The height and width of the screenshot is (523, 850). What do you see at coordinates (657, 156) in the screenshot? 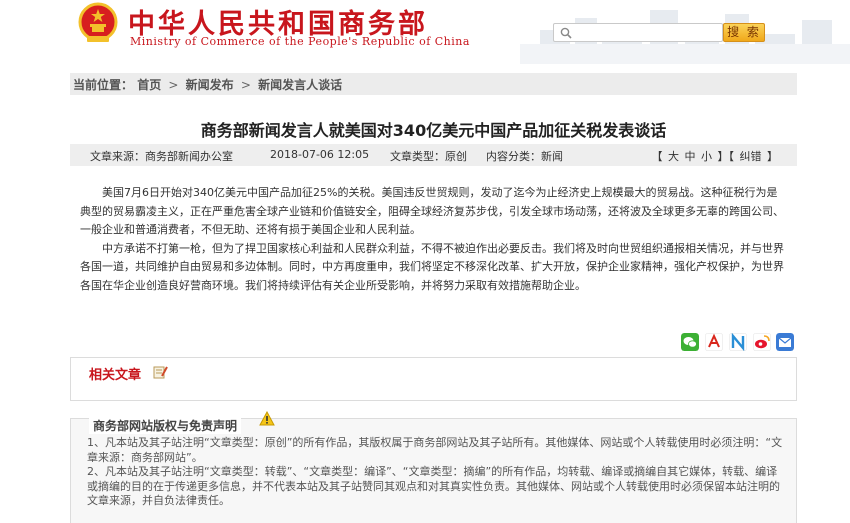
I see `bracket-open: 【` at bounding box center [657, 156].